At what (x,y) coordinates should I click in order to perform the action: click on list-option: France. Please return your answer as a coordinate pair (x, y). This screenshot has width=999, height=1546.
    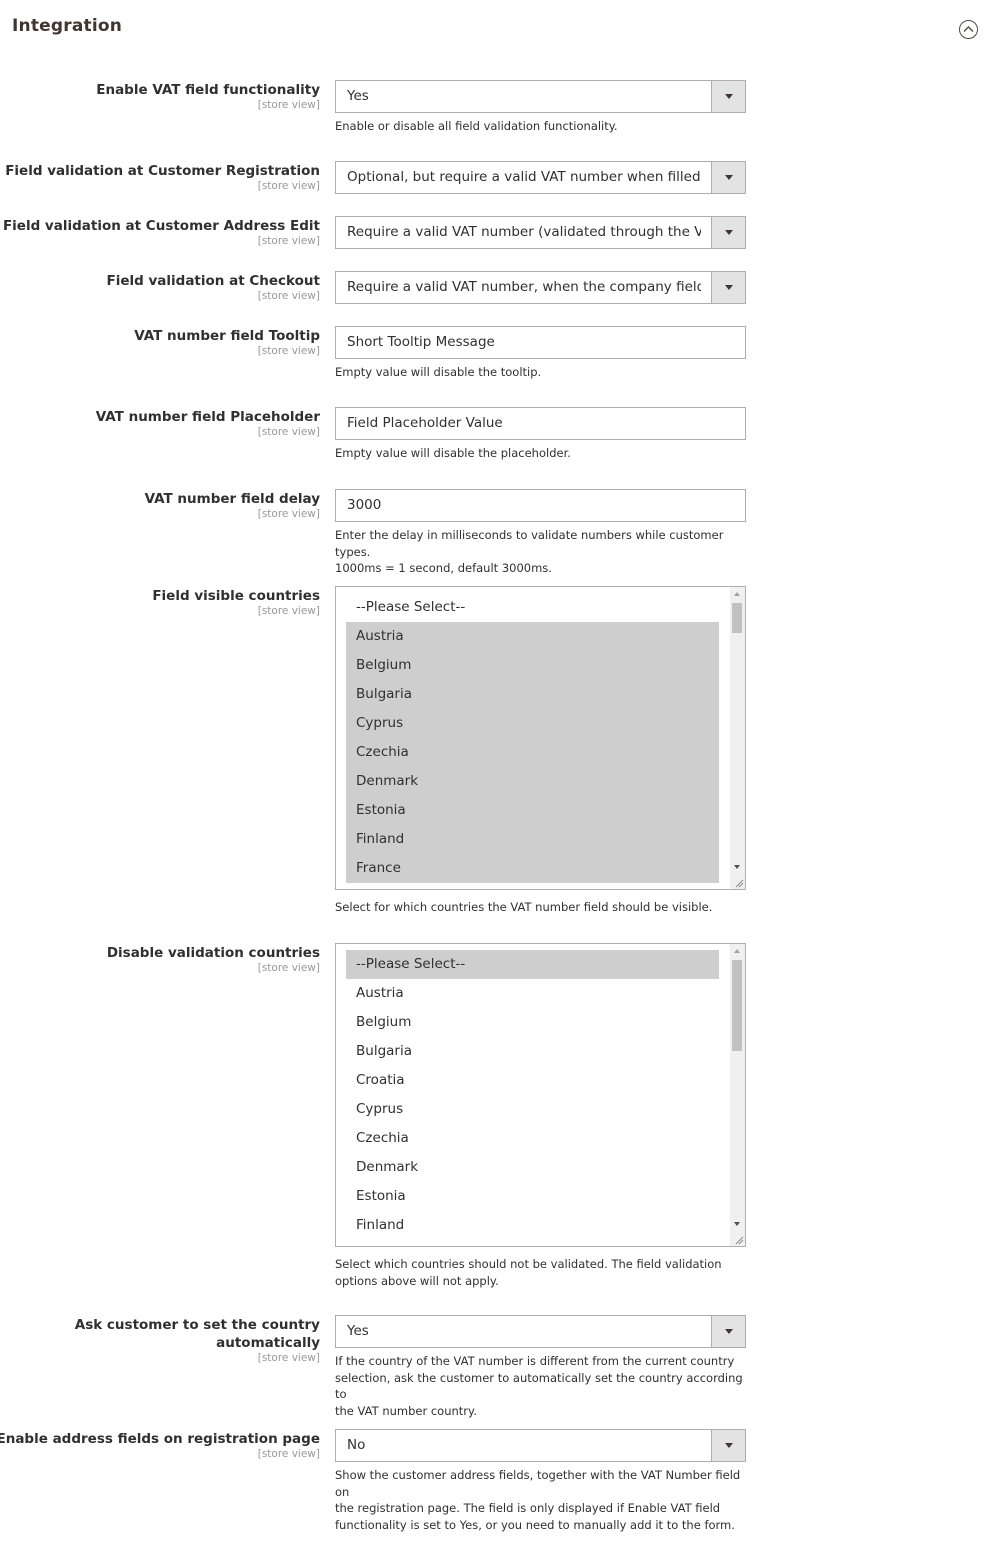
    Looking at the image, I should click on (532, 868).